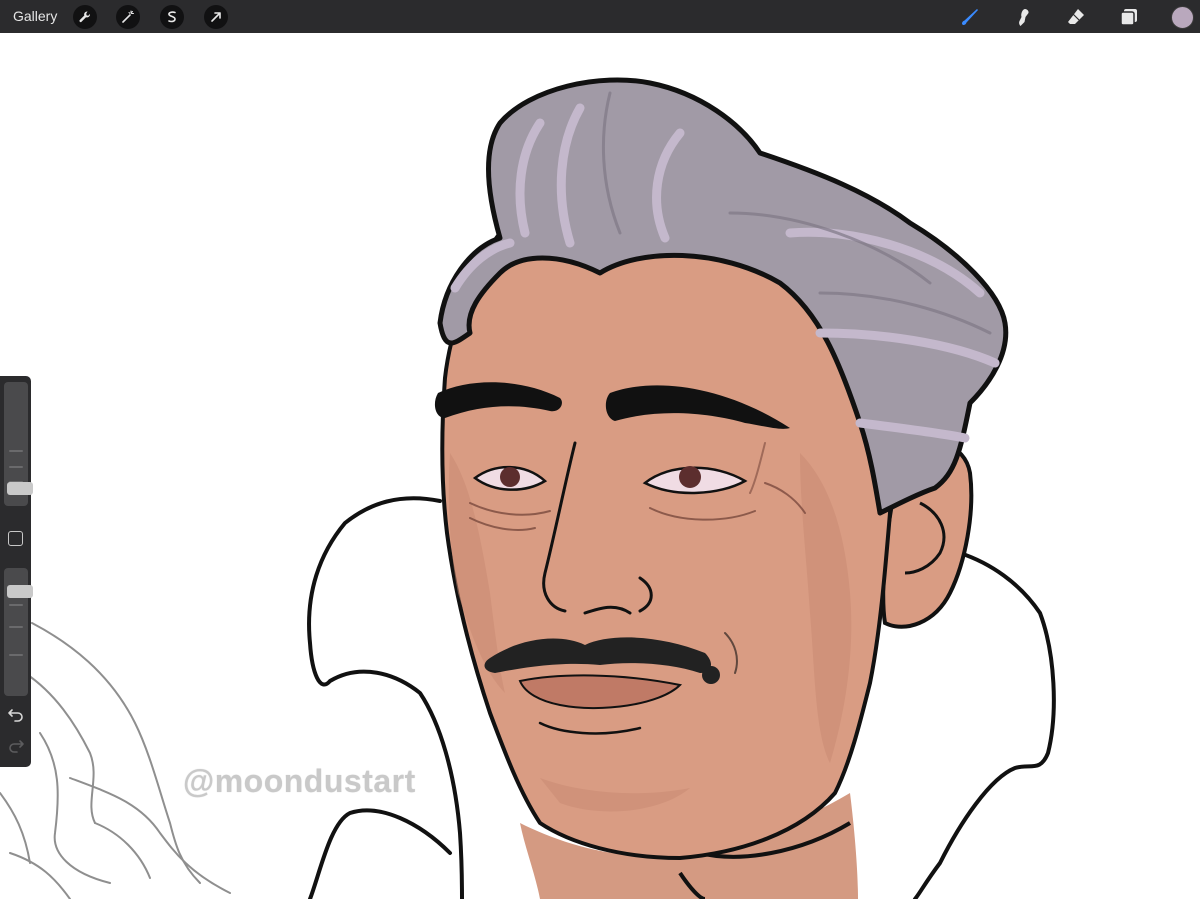 Image resolution: width=1200 pixels, height=899 pixels. I want to click on sketch-lines, so click(115, 760).